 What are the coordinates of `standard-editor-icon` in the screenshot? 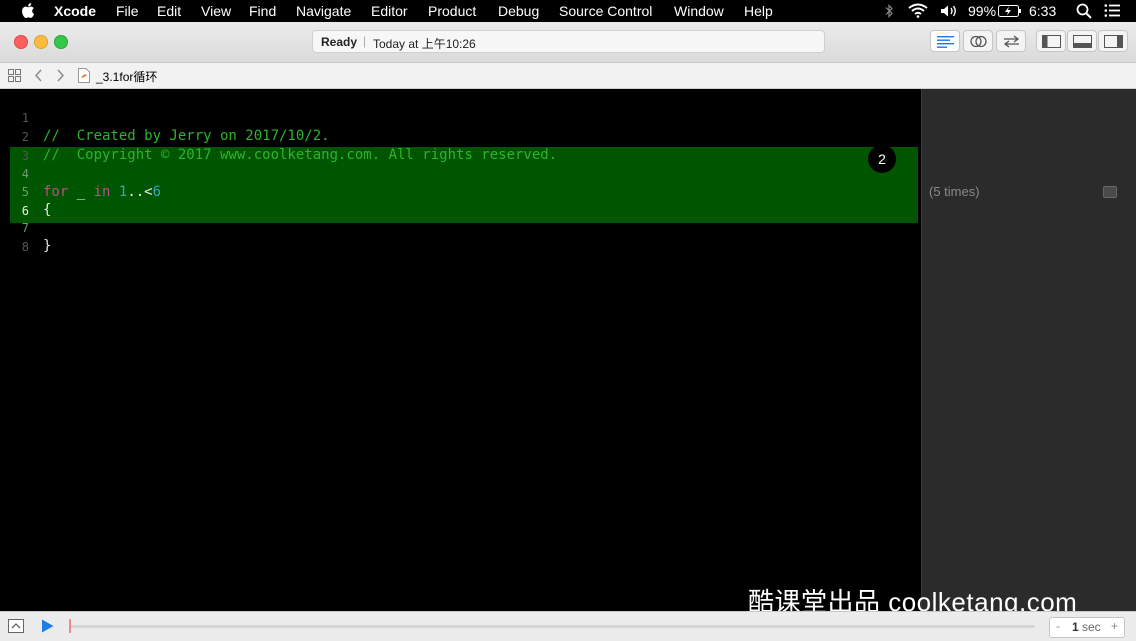 It's located at (945, 42).